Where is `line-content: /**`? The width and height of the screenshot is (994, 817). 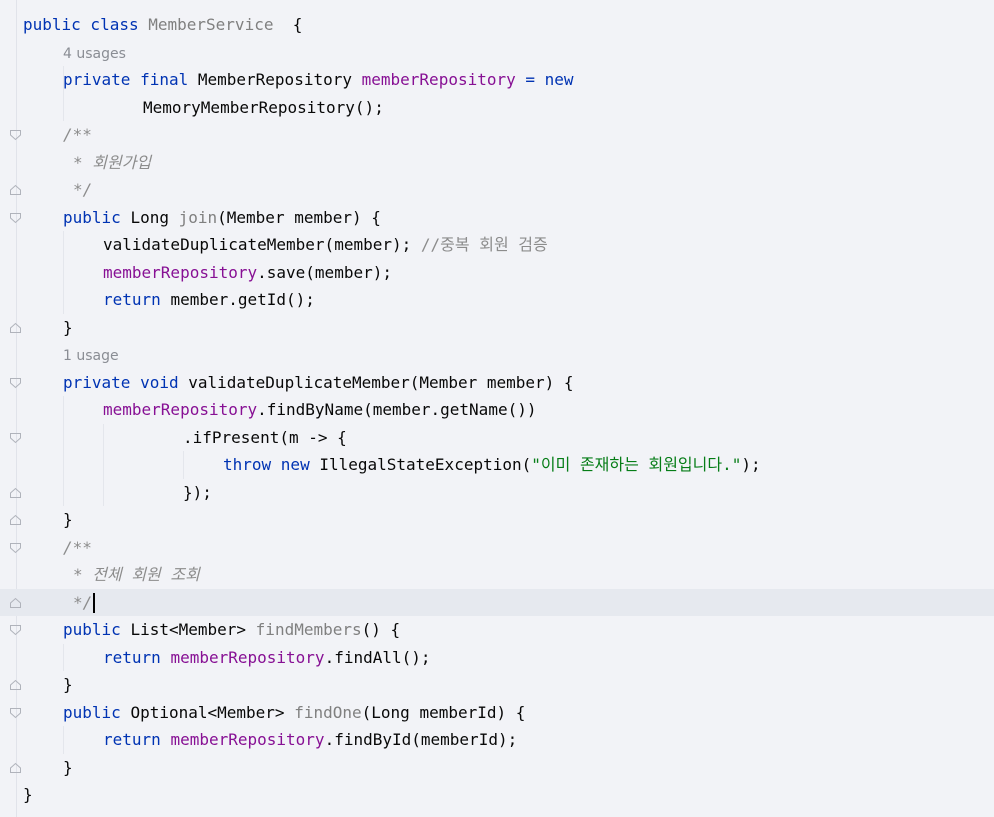 line-content: /** is located at coordinates (77, 135).